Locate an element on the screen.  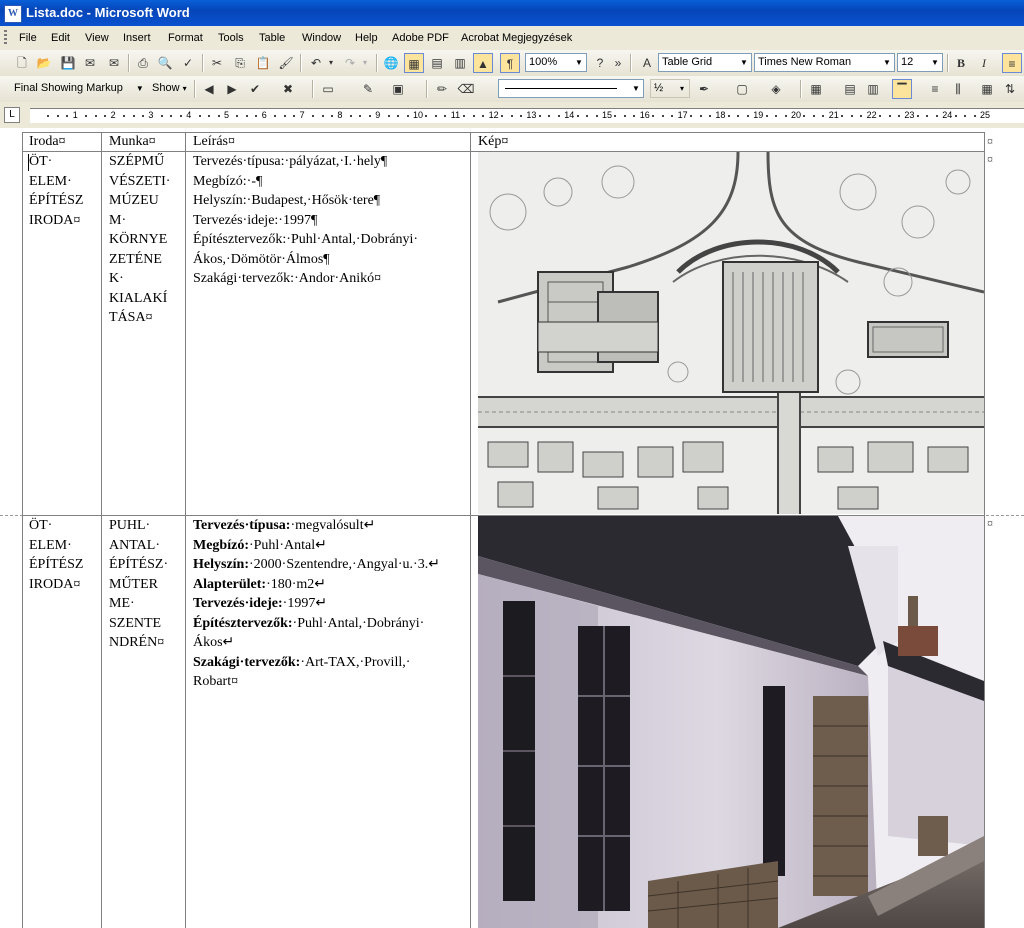
menu-adobe-pdf: Adobe PDF is located at coordinates (420, 38).